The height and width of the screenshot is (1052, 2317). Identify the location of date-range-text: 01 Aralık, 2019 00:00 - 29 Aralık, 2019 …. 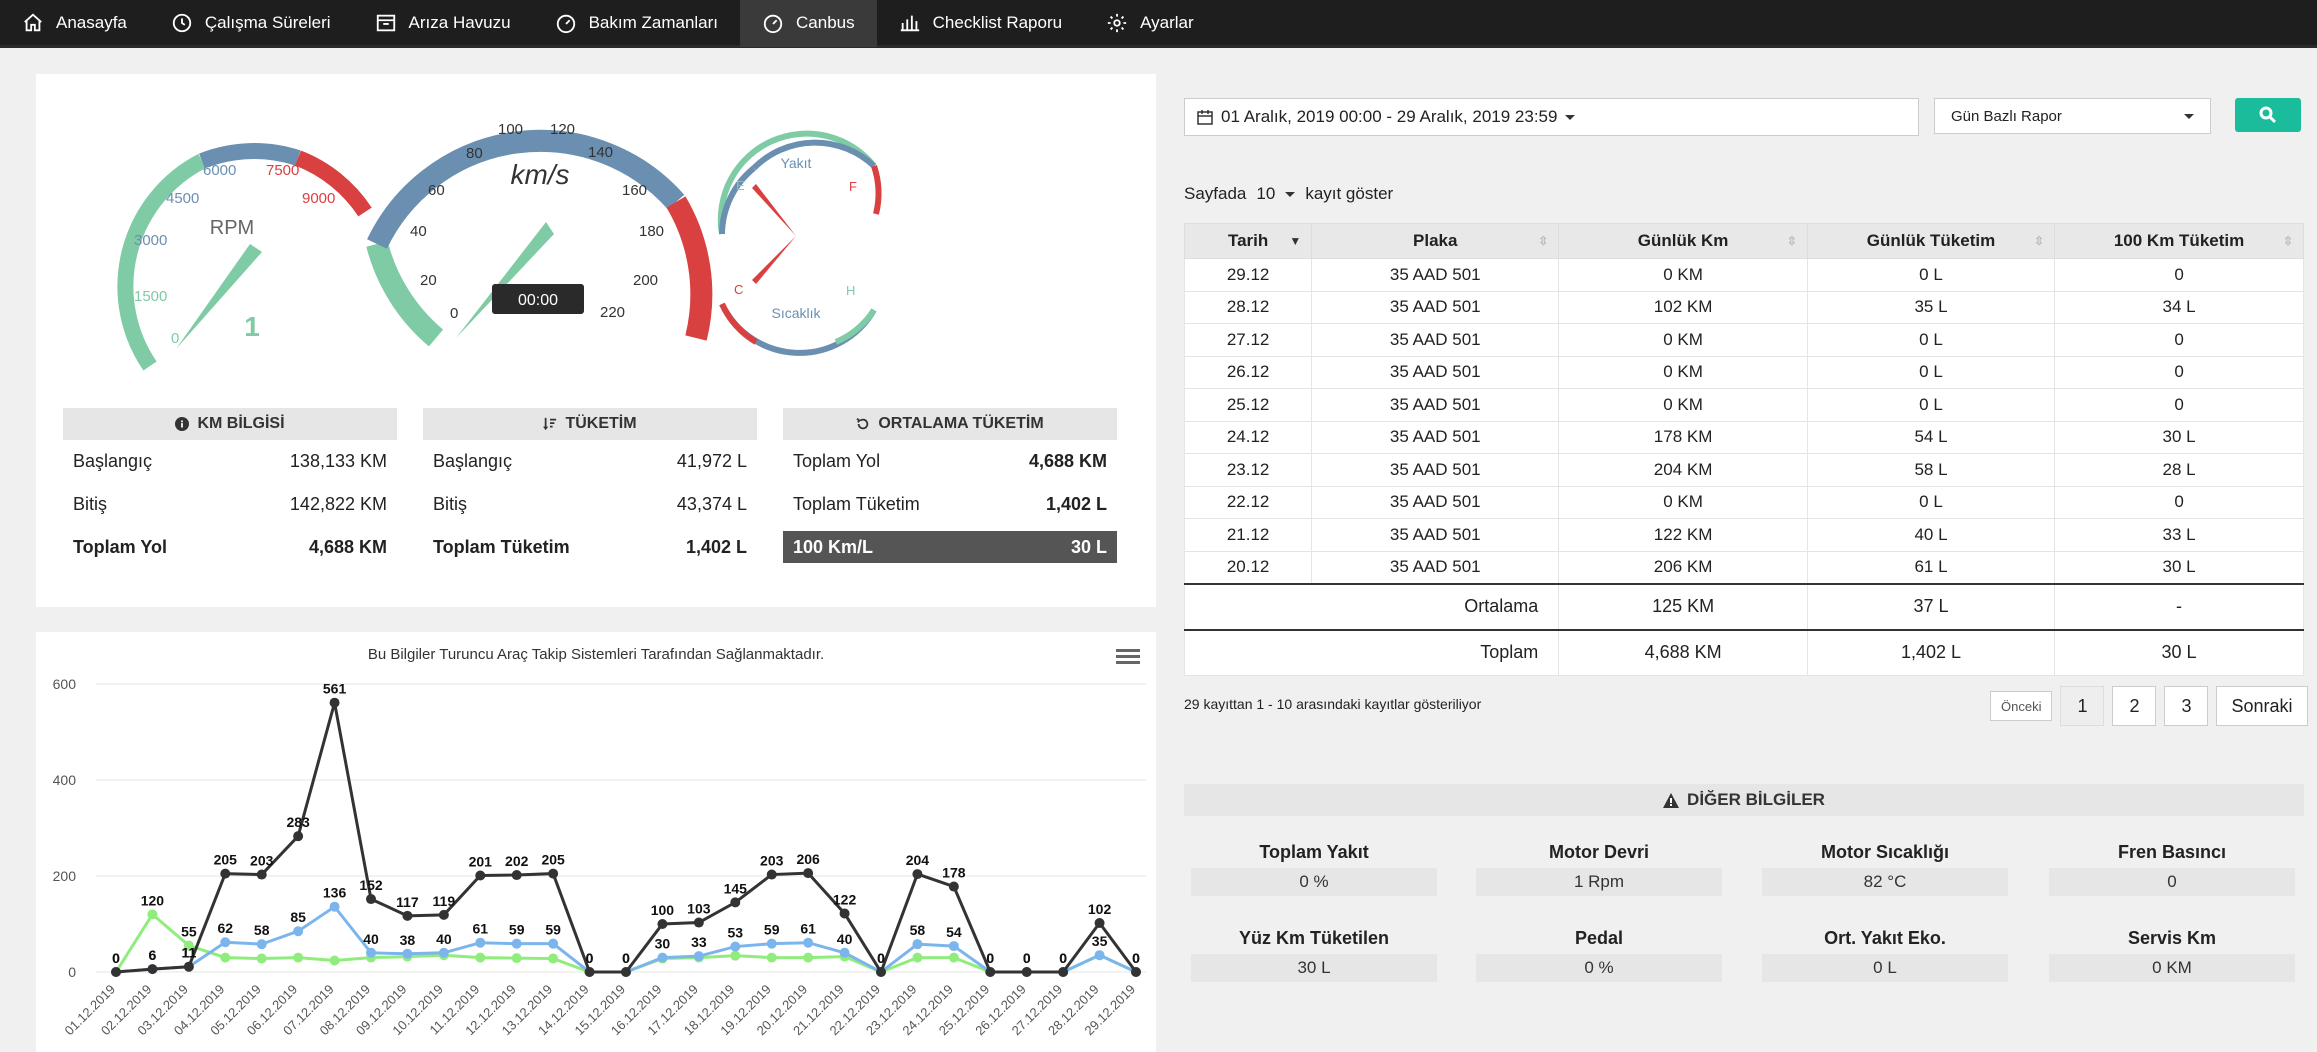
(1389, 116).